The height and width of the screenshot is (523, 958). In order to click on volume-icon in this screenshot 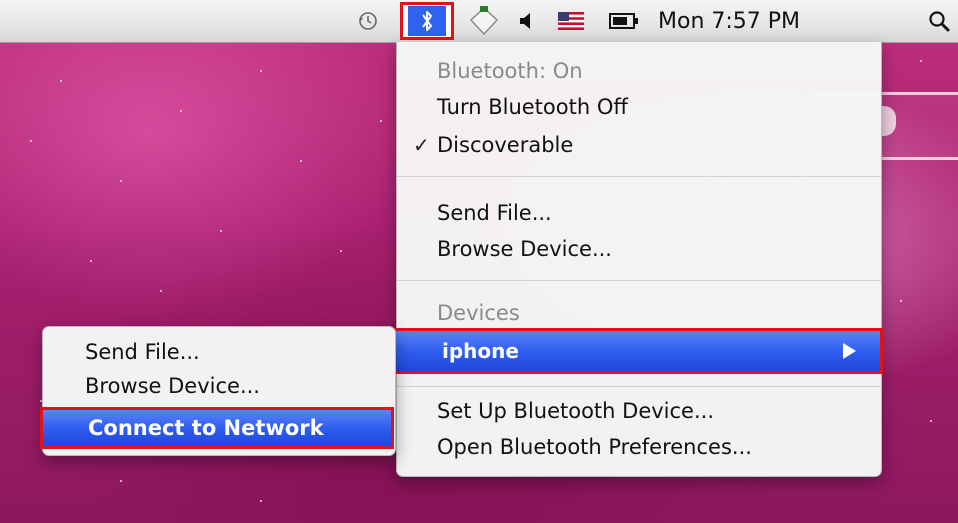, I will do `click(526, 21)`.